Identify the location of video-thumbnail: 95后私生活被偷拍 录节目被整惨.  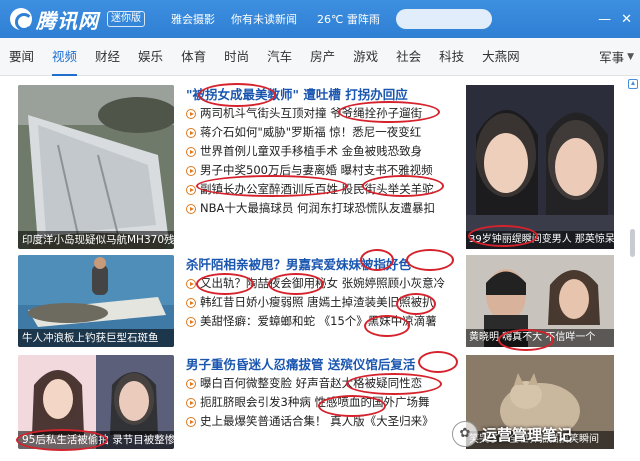
(96, 402).